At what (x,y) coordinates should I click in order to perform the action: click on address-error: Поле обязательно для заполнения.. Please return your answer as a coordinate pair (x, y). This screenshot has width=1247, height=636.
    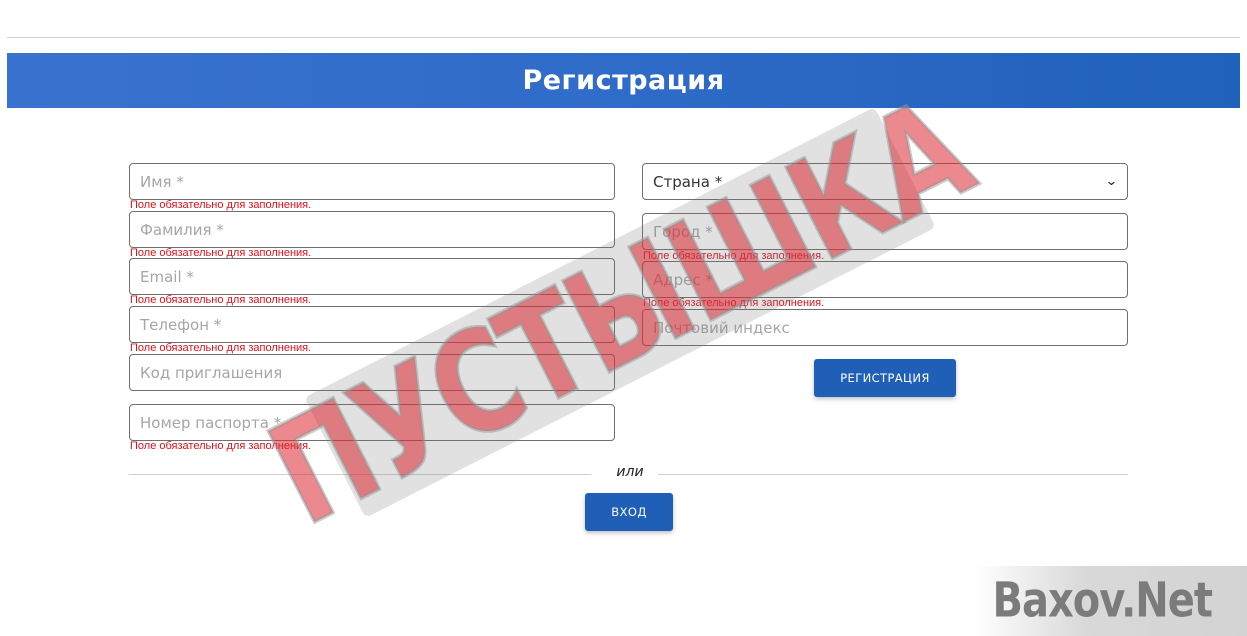
    Looking at the image, I should click on (734, 303).